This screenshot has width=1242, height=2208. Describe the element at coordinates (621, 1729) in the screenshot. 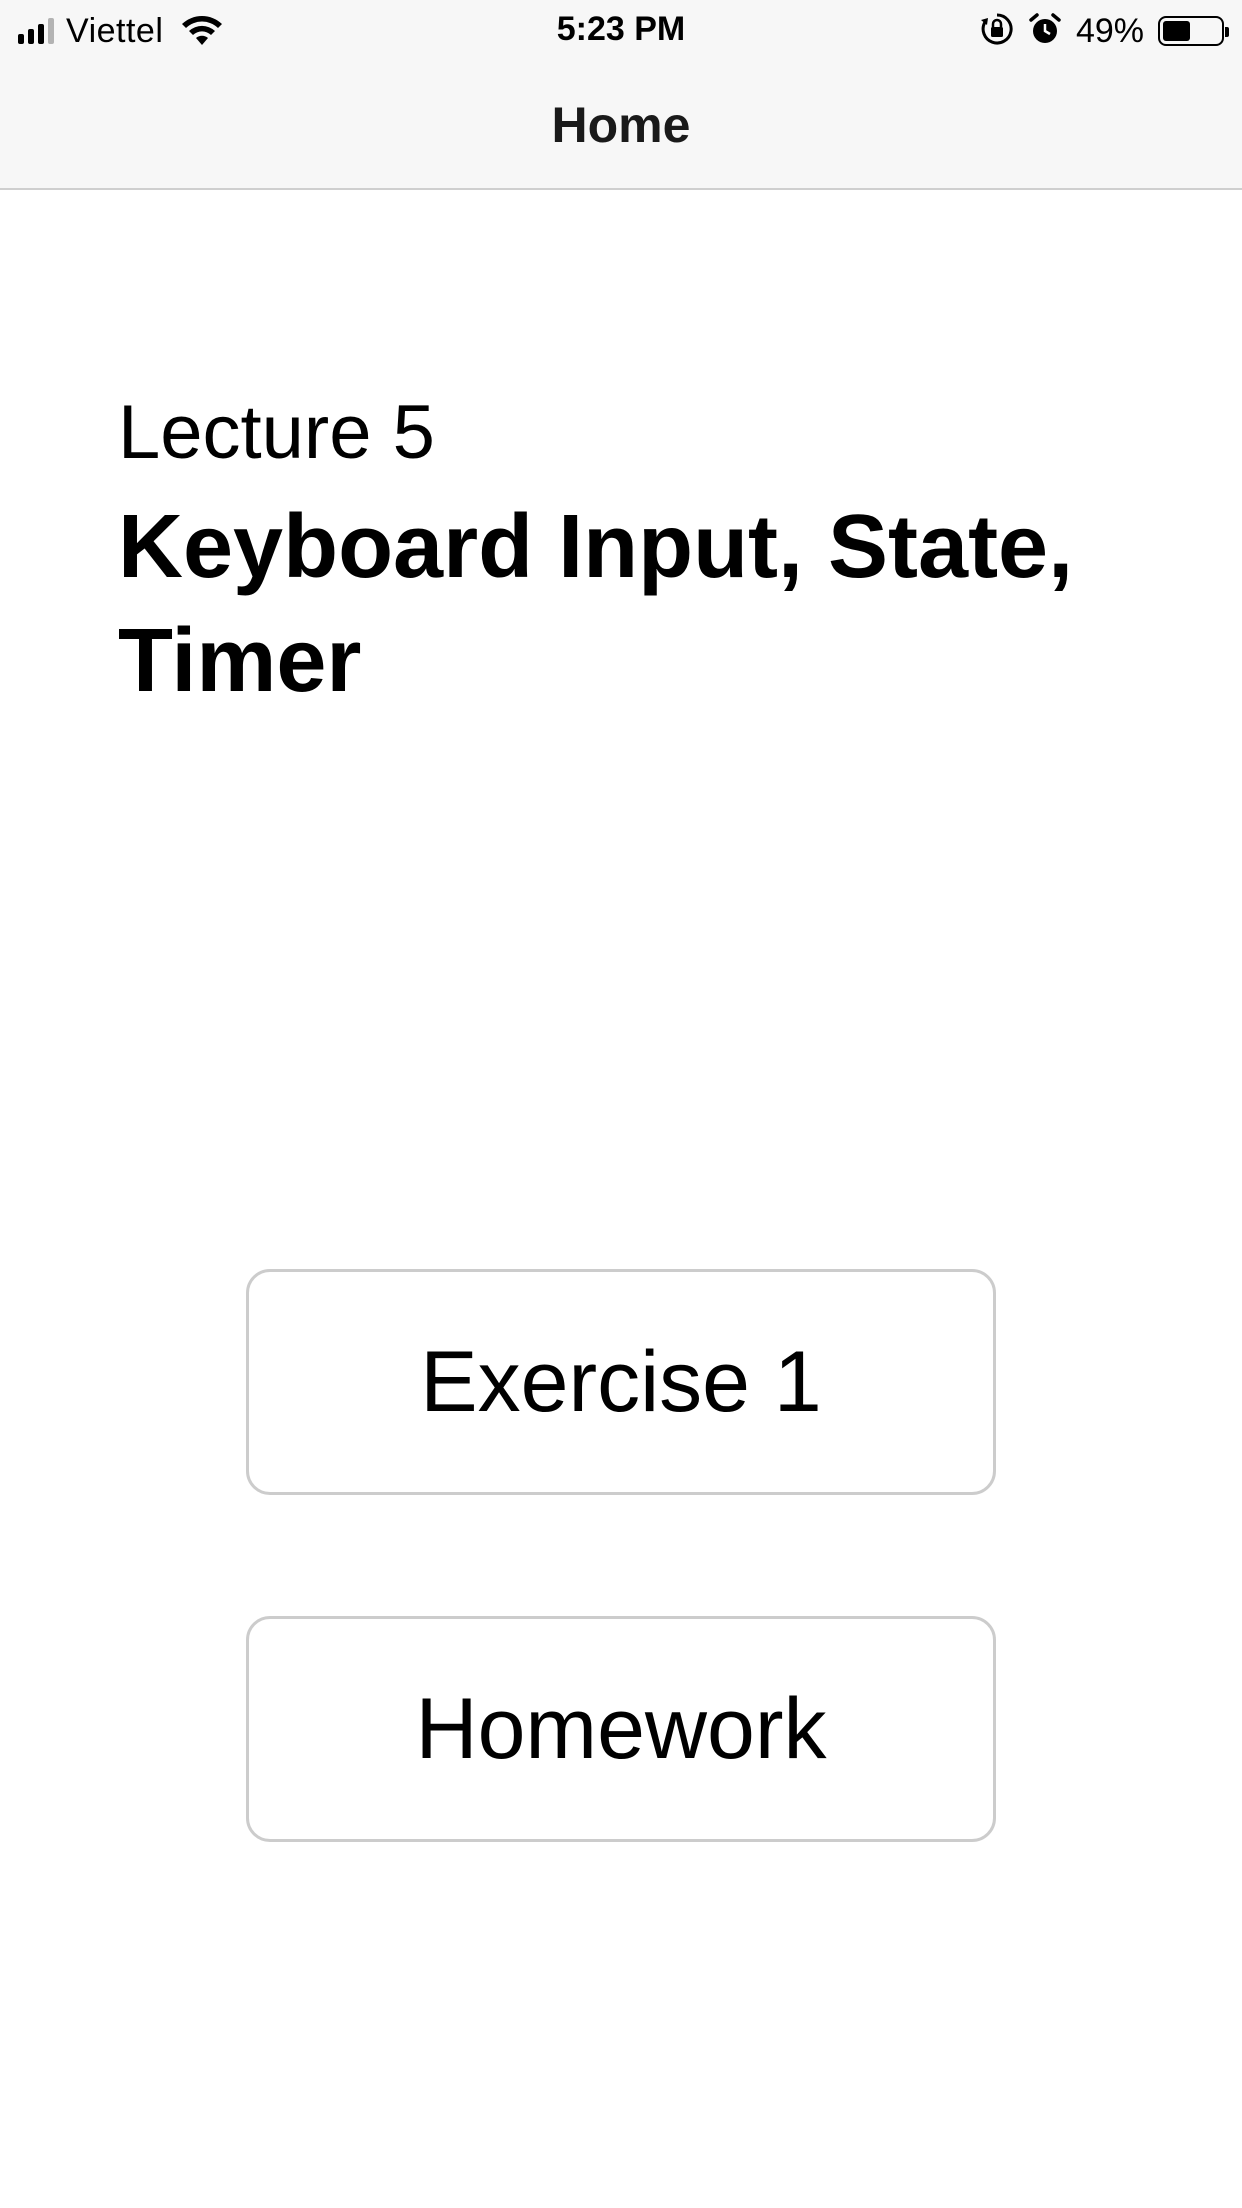

I see `homework-button: Homework` at that location.